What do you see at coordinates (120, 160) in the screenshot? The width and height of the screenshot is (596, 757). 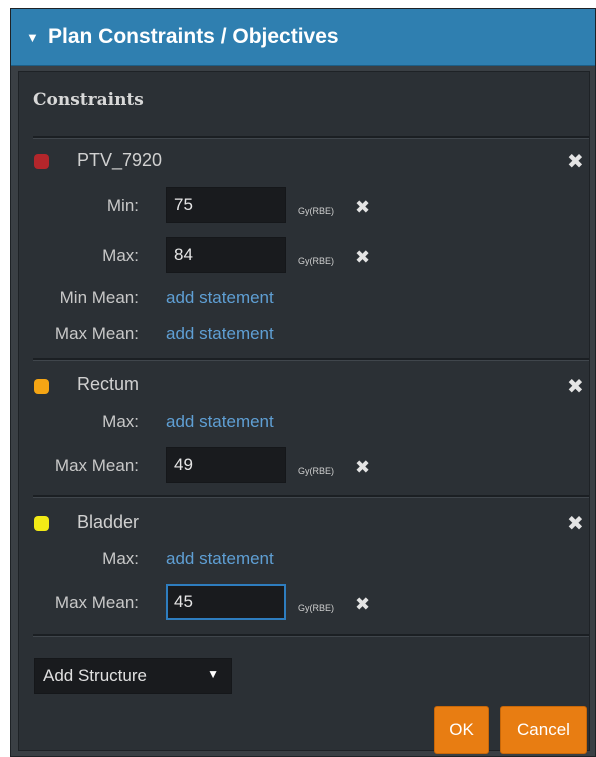 I see `structure-name: PTV_7920` at bounding box center [120, 160].